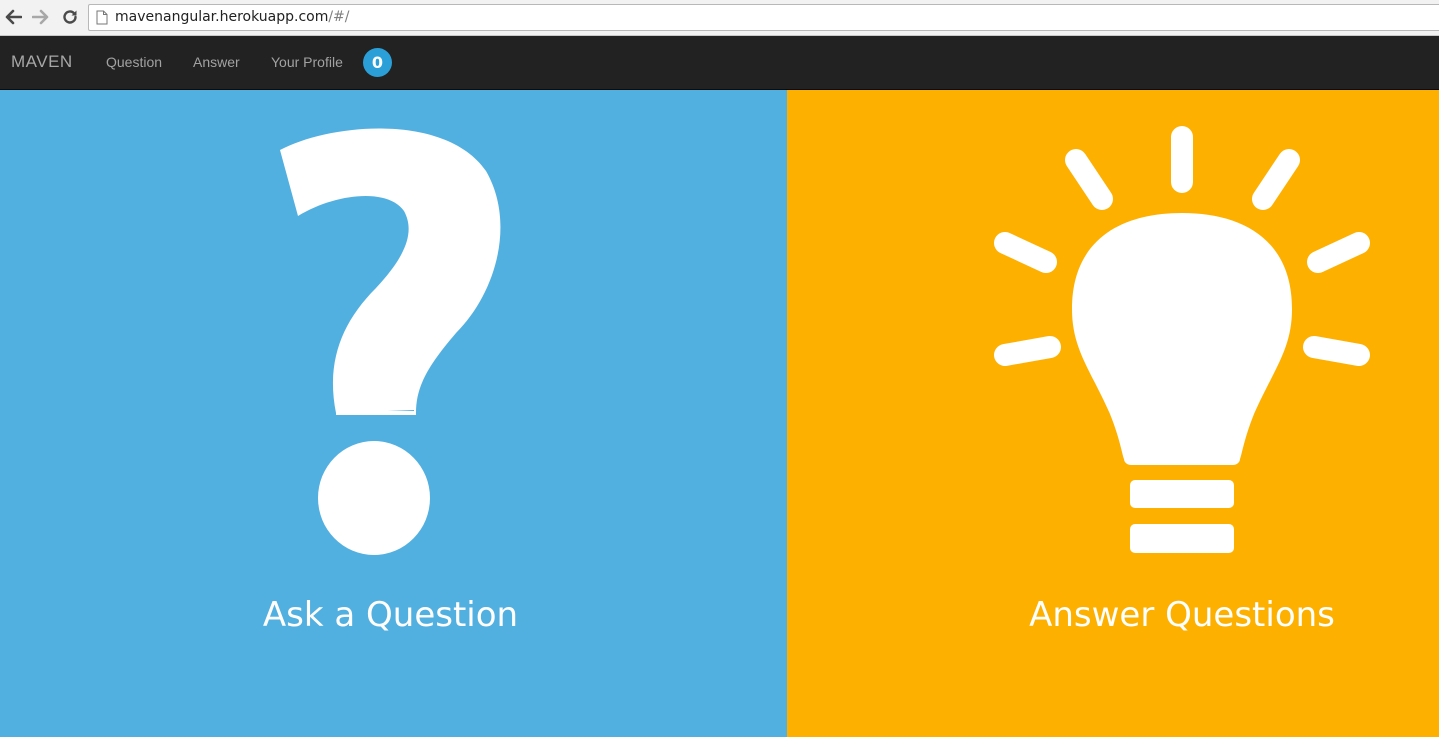  I want to click on nav-link-question: Question, so click(134, 62).